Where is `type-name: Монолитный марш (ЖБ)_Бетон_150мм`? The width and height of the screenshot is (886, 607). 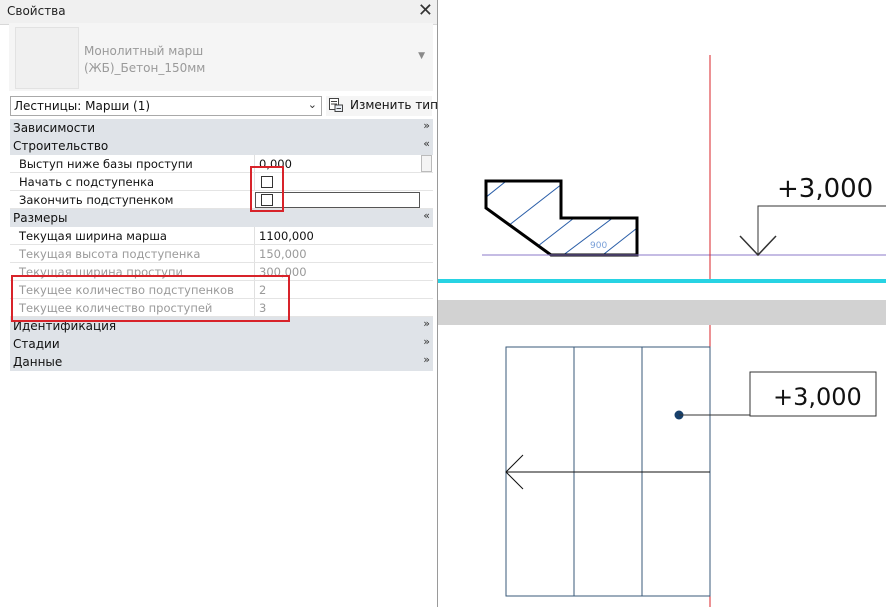
type-name: Монолитный марш (ЖБ)_Бетон_150мм is located at coordinates (145, 59).